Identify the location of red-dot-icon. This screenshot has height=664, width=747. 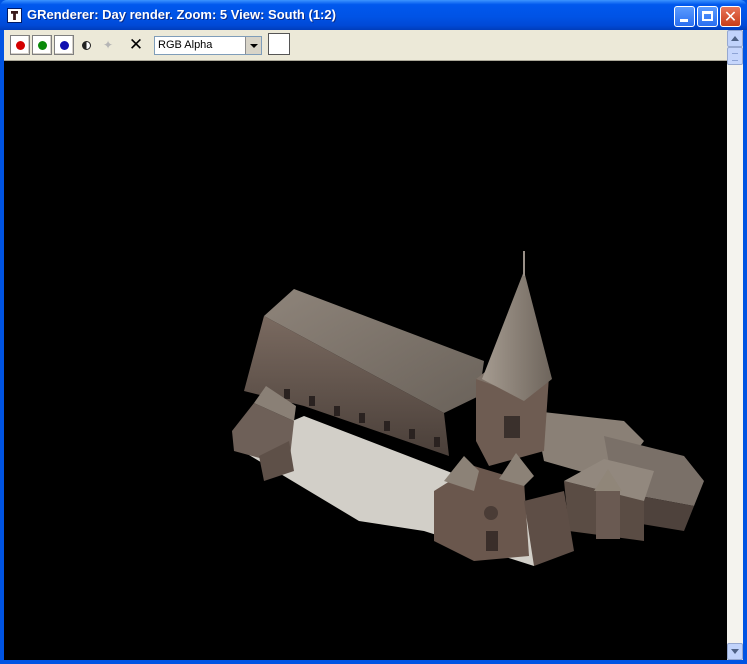
(20, 45).